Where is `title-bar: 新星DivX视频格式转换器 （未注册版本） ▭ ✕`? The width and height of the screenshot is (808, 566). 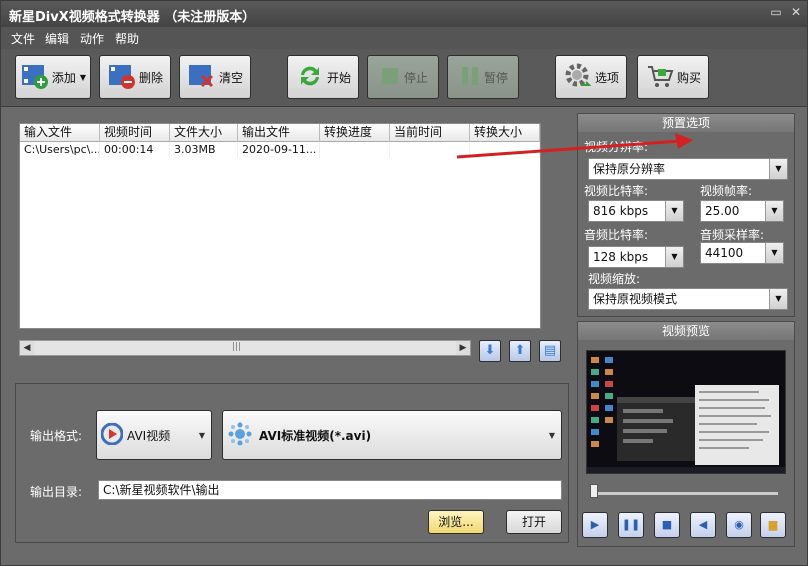
title-bar: 新星DivX视频格式转换器 （未注册版本） ▭ ✕ is located at coordinates (404, 14).